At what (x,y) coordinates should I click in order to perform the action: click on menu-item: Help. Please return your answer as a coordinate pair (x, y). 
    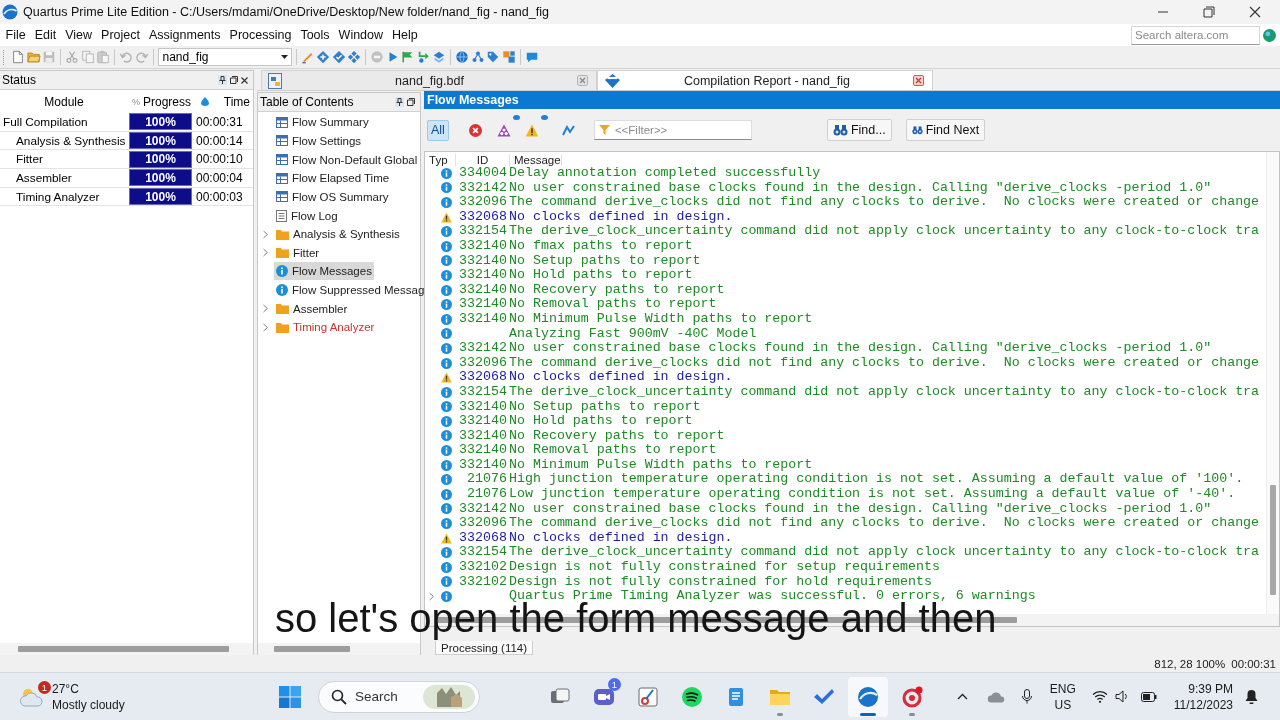
    Looking at the image, I should click on (405, 35).